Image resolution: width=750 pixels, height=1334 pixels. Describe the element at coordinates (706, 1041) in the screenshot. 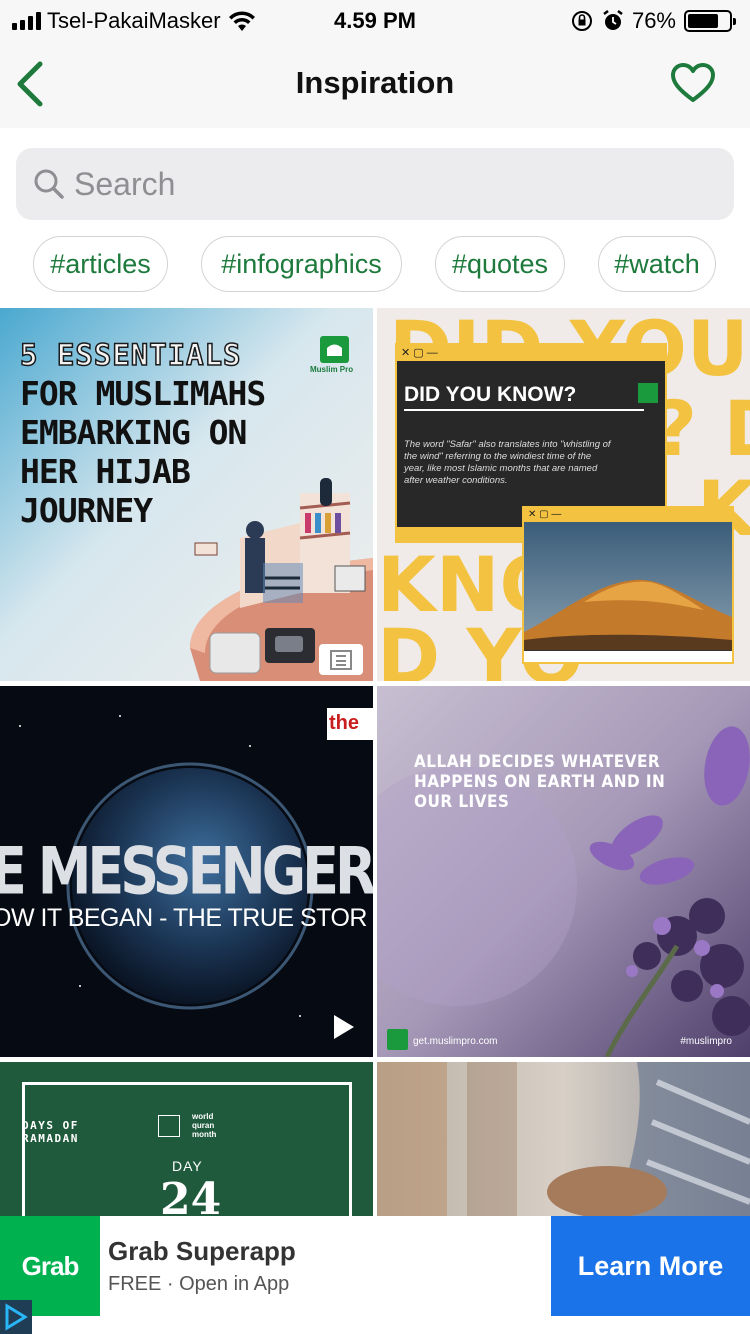

I see `hashtag-label: #muslimpro` at that location.